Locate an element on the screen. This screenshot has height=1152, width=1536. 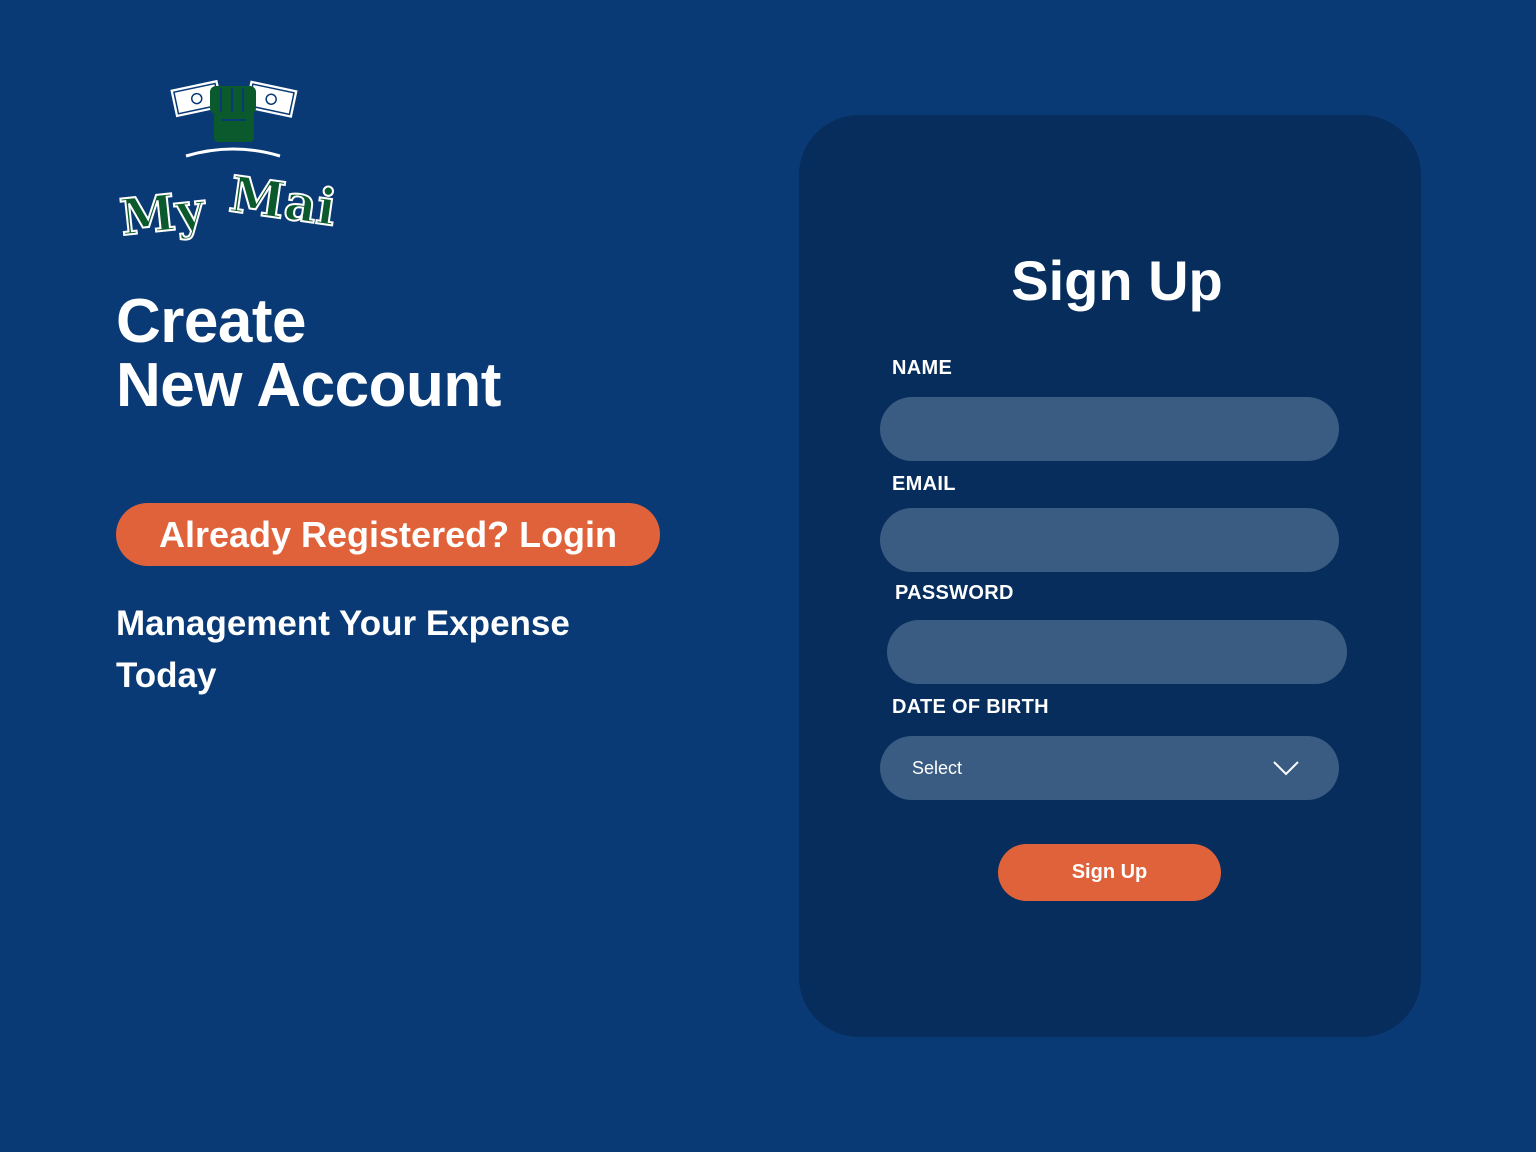
password-label: PASSWORD is located at coordinates (954, 593).